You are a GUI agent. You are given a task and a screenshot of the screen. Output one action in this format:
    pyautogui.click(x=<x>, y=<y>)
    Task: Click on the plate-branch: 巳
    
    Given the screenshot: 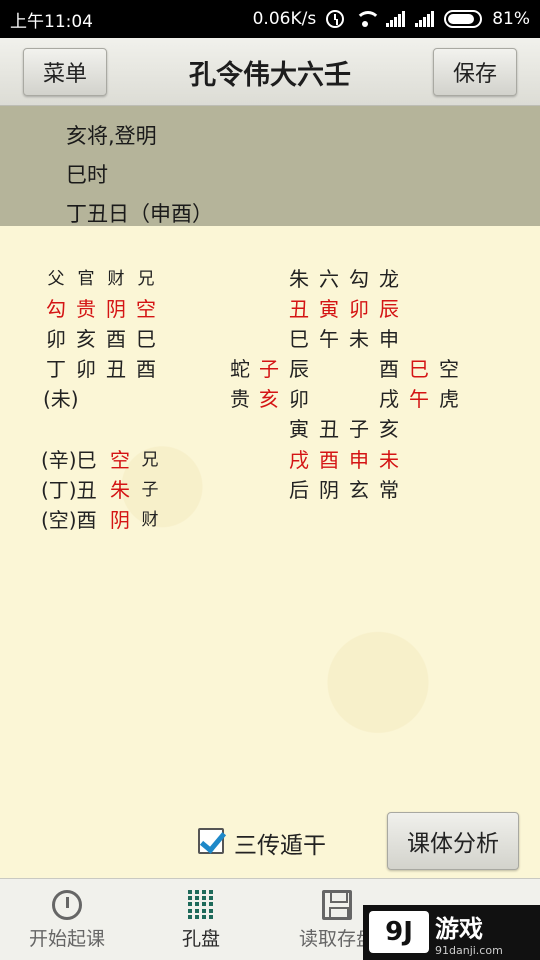 What is the action you would take?
    pyautogui.click(x=419, y=369)
    